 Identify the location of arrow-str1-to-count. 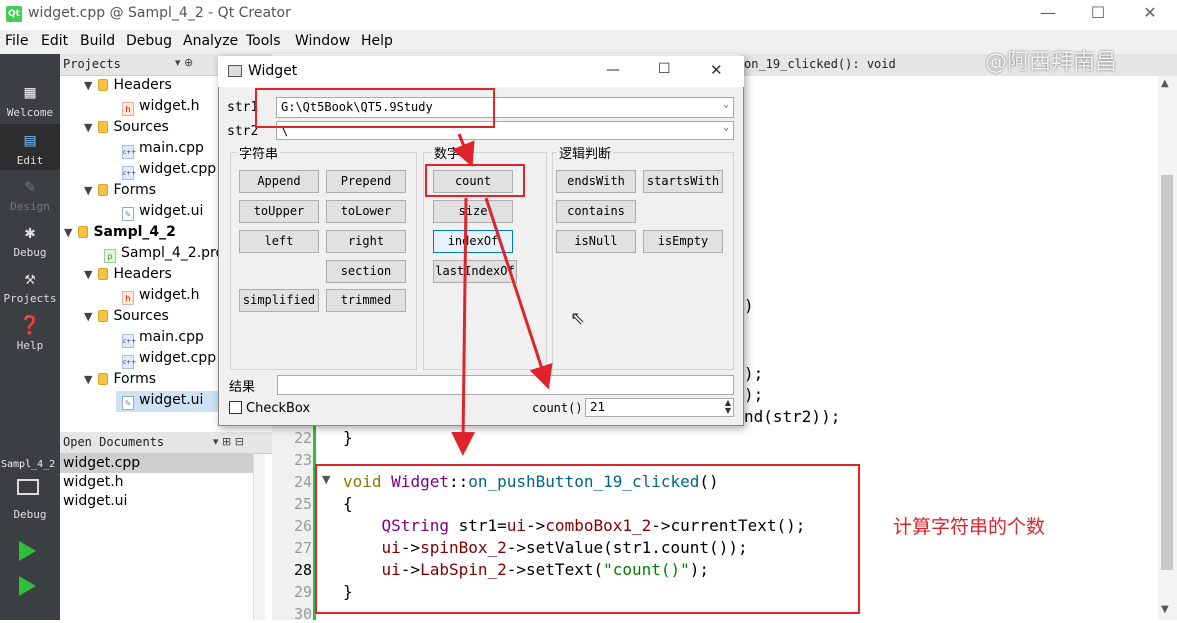
(463, 150).